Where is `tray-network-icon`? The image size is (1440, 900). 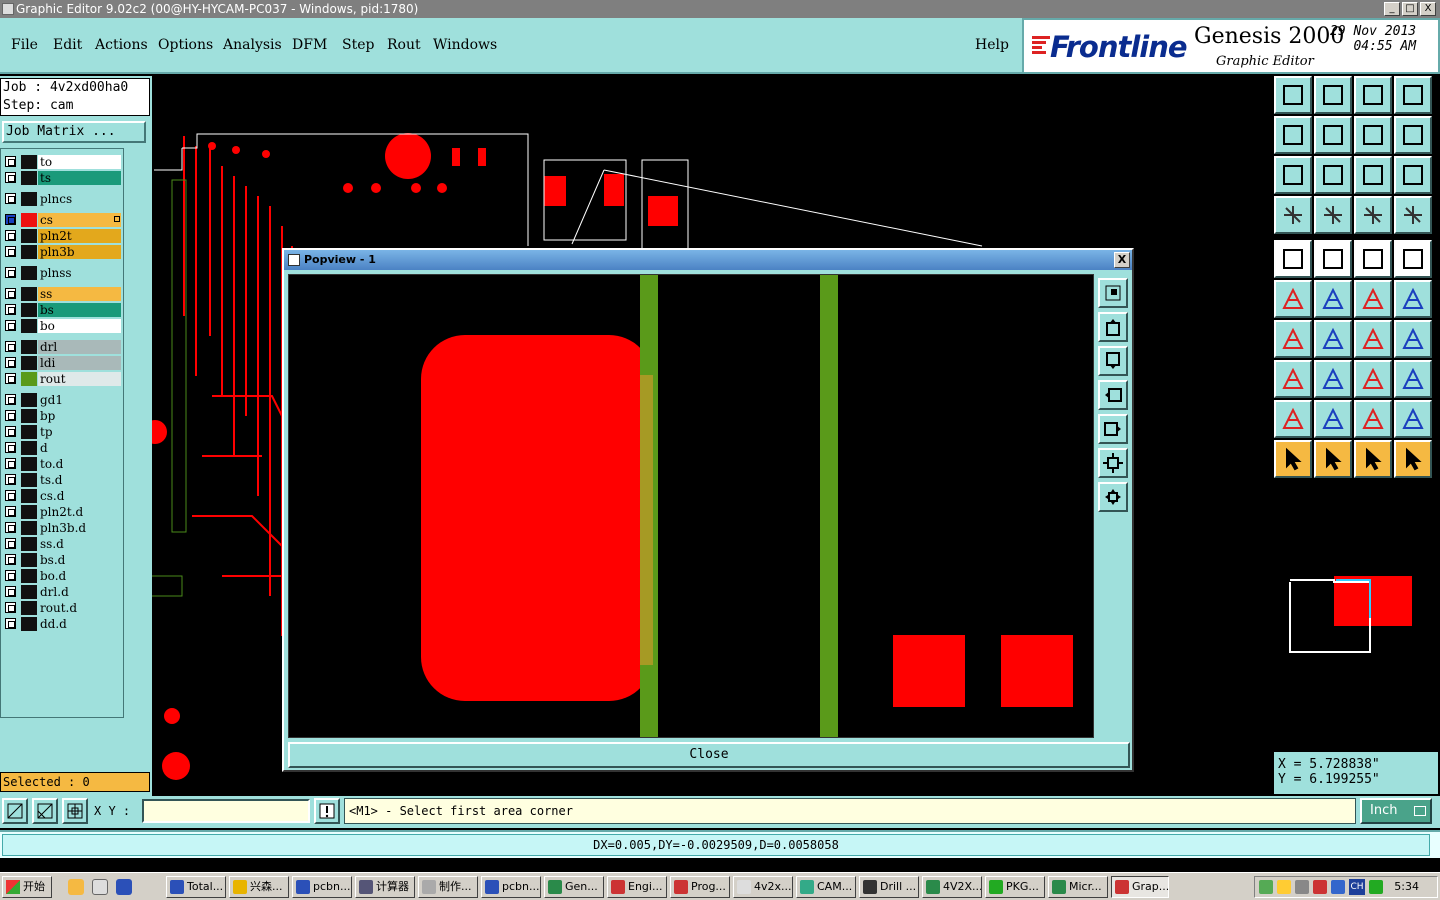
tray-network-icon is located at coordinates (1266, 887).